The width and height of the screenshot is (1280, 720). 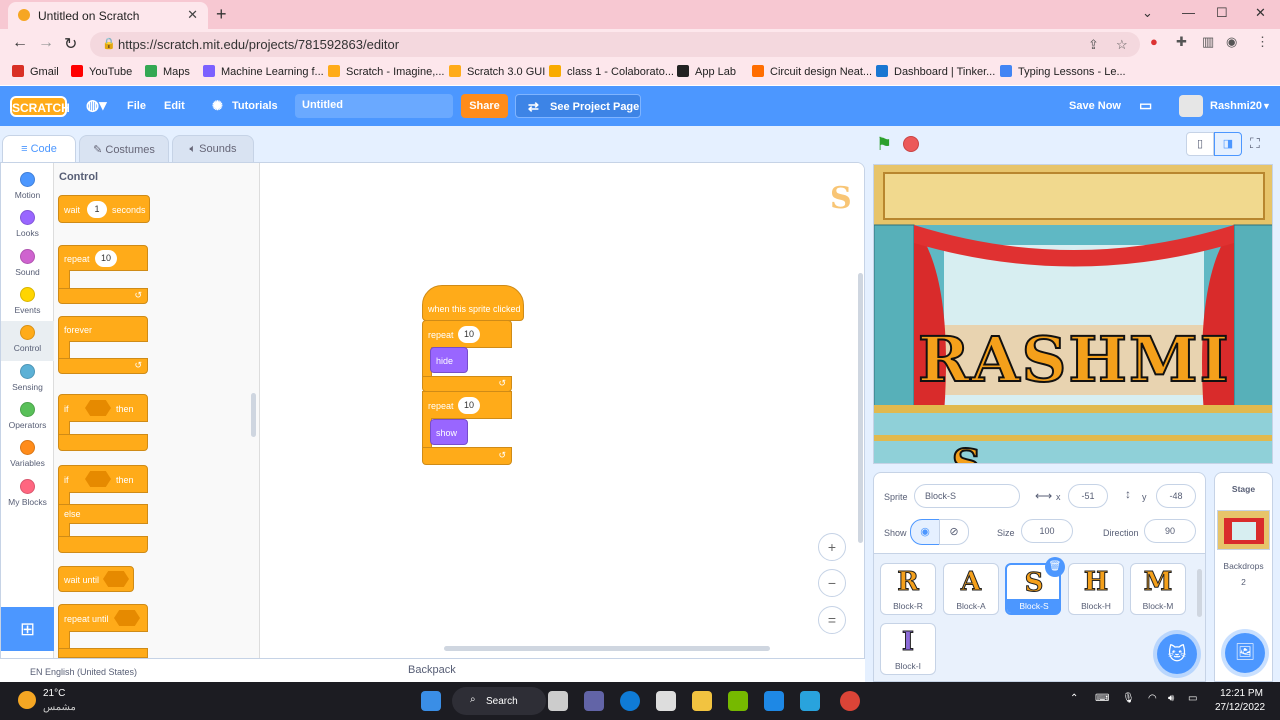 What do you see at coordinates (96, 105) in the screenshot?
I see `language-globe-icon: ◍▾` at bounding box center [96, 105].